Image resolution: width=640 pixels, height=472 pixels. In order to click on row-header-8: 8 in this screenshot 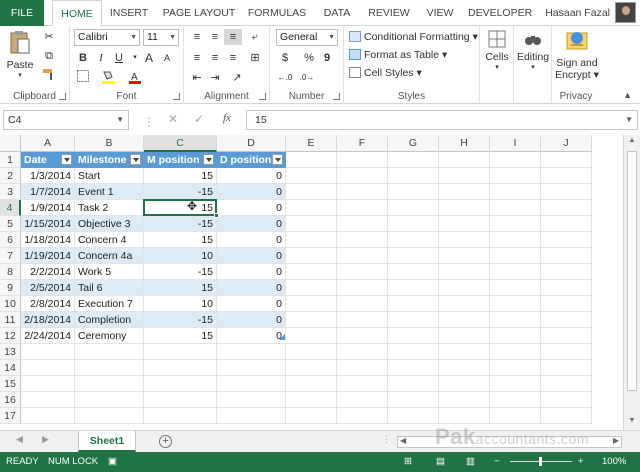, I will do `click(10, 272)`.